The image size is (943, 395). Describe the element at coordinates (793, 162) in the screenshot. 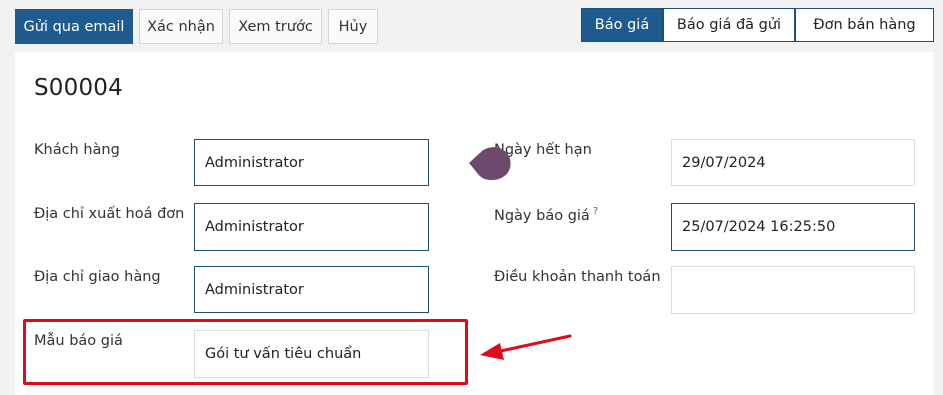

I see `expiration-field: 29/07/2024` at that location.